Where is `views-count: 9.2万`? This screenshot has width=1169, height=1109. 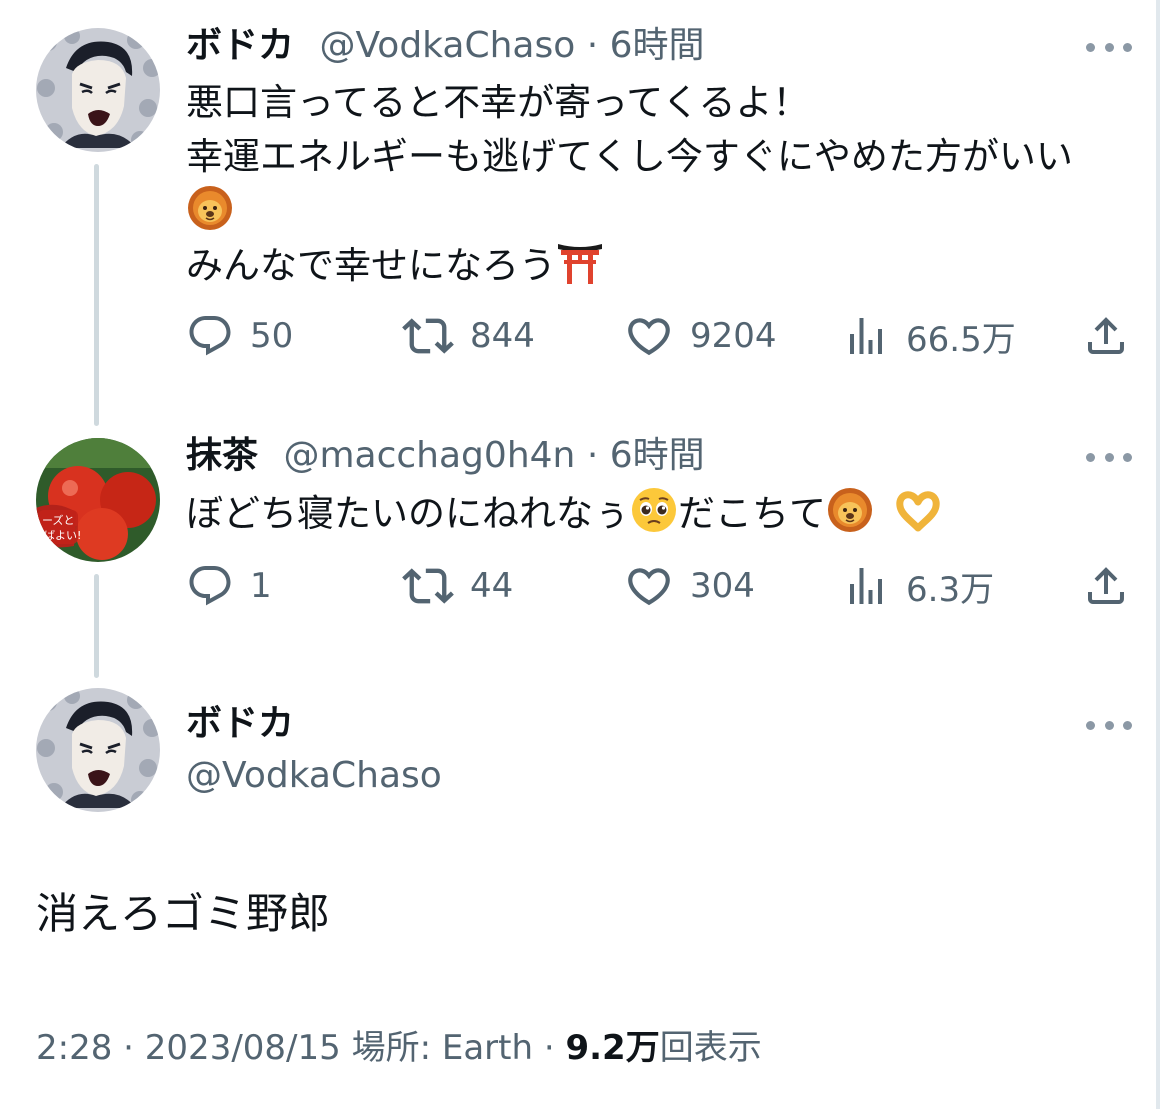 views-count: 9.2万 is located at coordinates (612, 1048).